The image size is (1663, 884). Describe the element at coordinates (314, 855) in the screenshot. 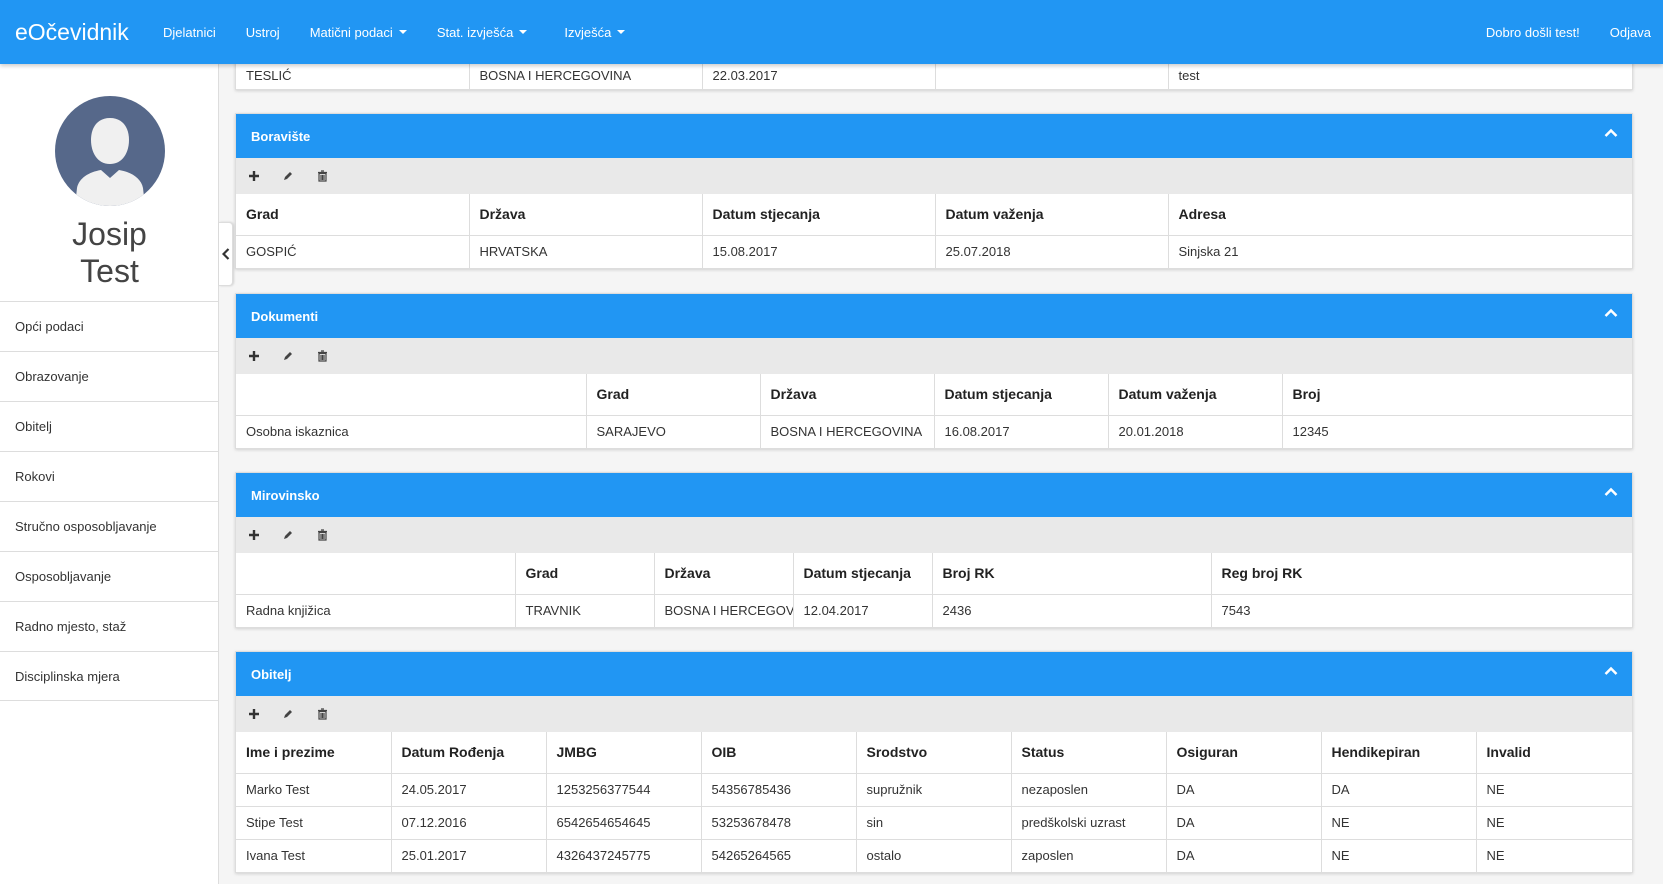

I see `table-cell: Ivana Test` at that location.